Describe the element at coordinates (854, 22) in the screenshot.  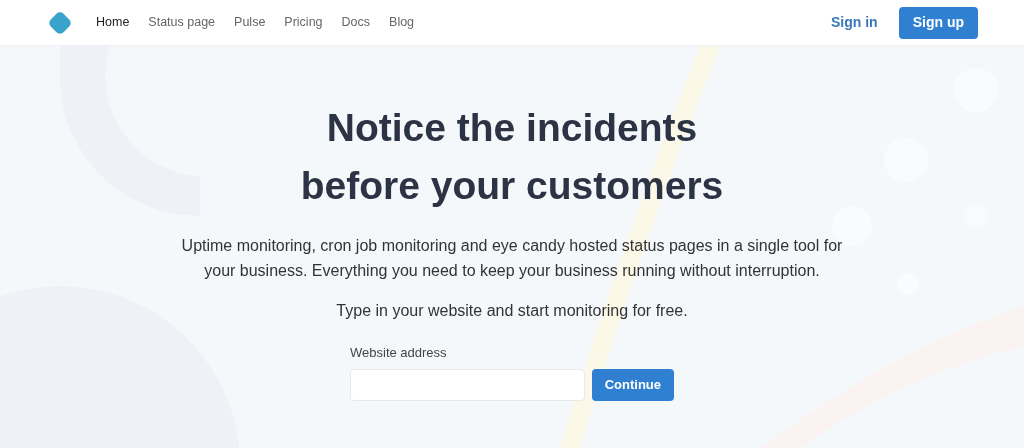
I see `sign-in-link: Sign in` at that location.